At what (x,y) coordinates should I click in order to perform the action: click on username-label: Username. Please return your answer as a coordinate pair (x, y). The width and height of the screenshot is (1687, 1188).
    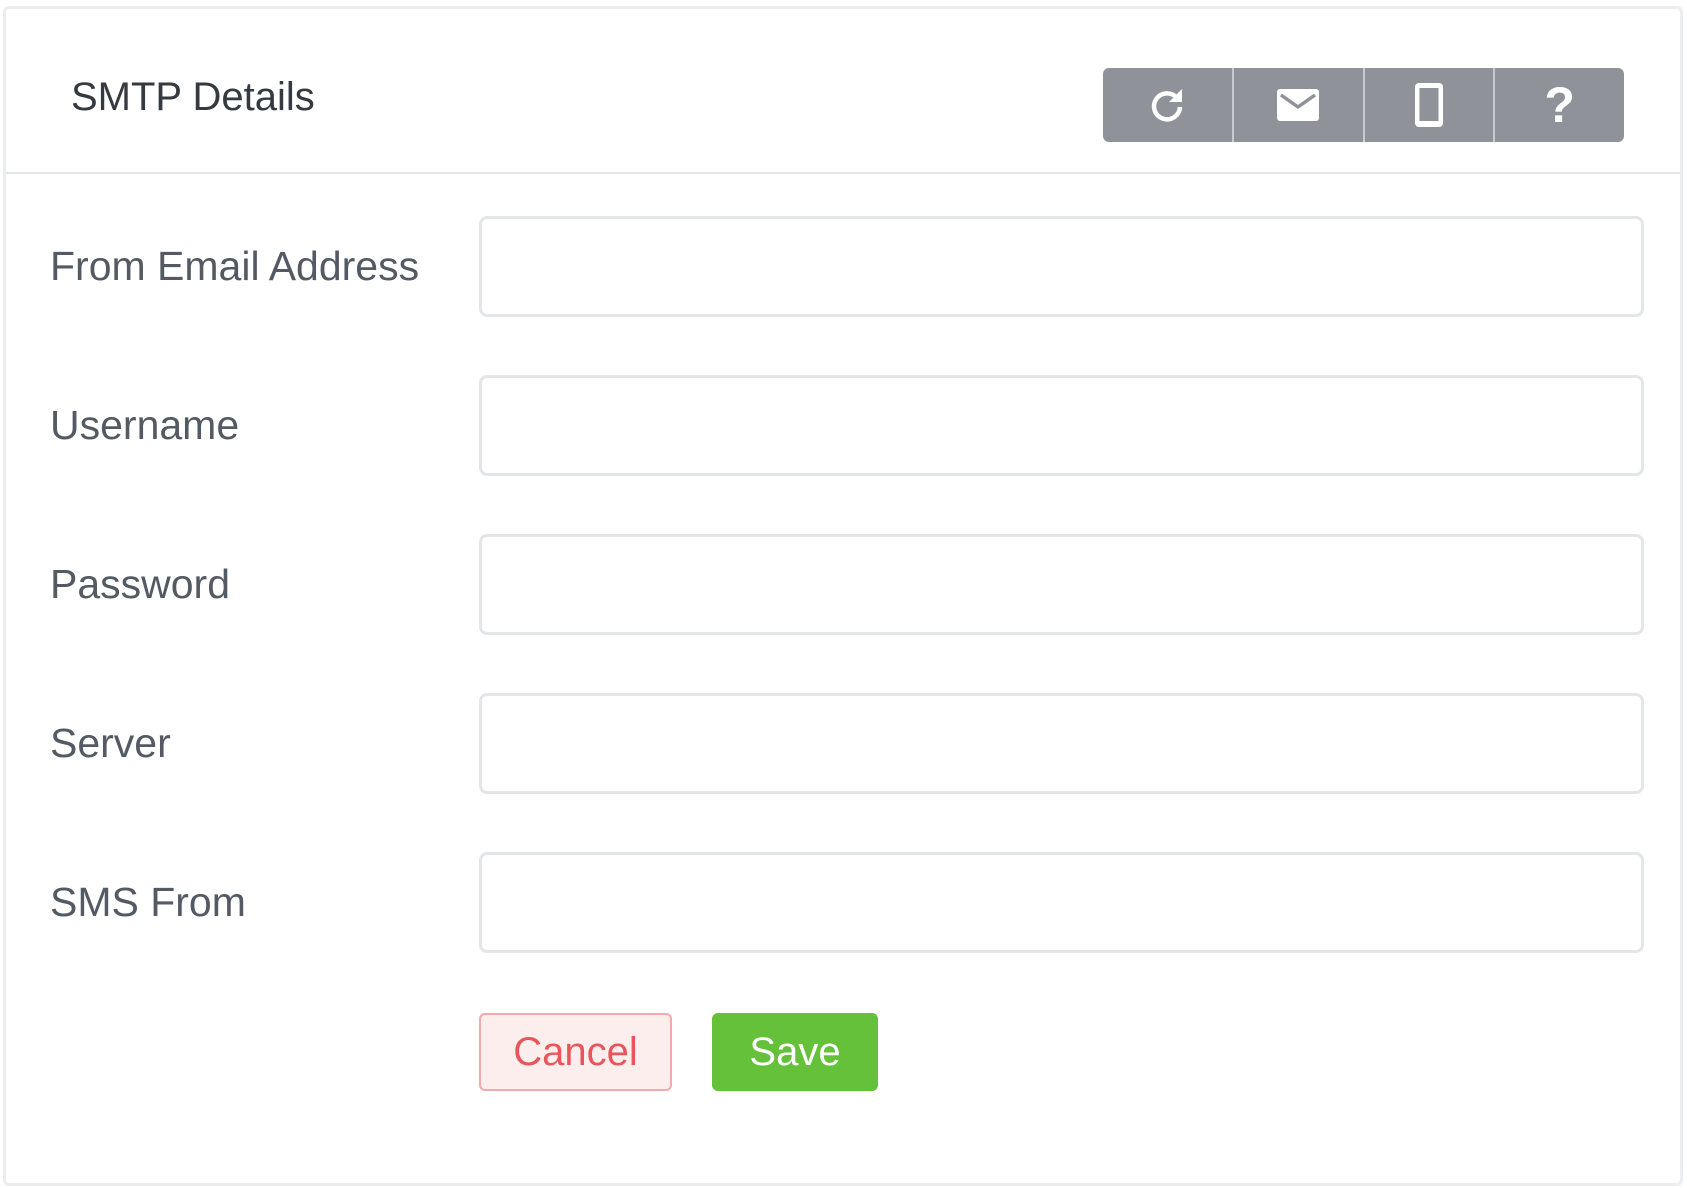
    Looking at the image, I should click on (145, 425).